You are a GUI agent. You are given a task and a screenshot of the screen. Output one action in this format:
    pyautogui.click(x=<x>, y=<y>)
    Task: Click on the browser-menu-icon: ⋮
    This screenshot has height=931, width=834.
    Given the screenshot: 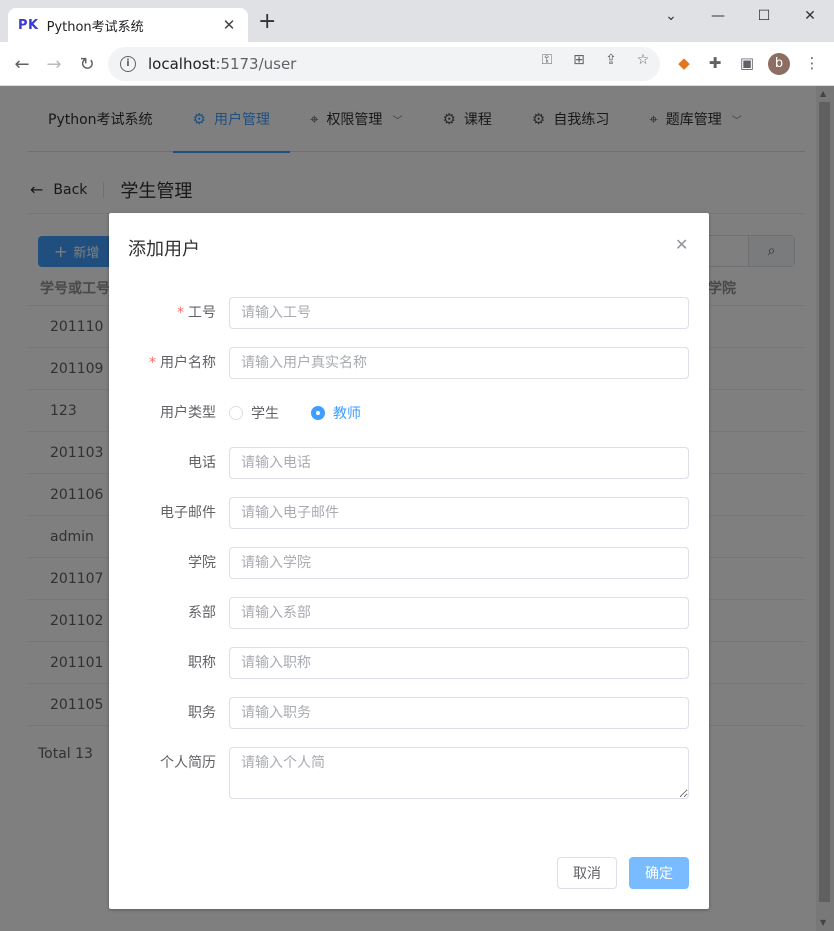 What is the action you would take?
    pyautogui.click(x=812, y=63)
    